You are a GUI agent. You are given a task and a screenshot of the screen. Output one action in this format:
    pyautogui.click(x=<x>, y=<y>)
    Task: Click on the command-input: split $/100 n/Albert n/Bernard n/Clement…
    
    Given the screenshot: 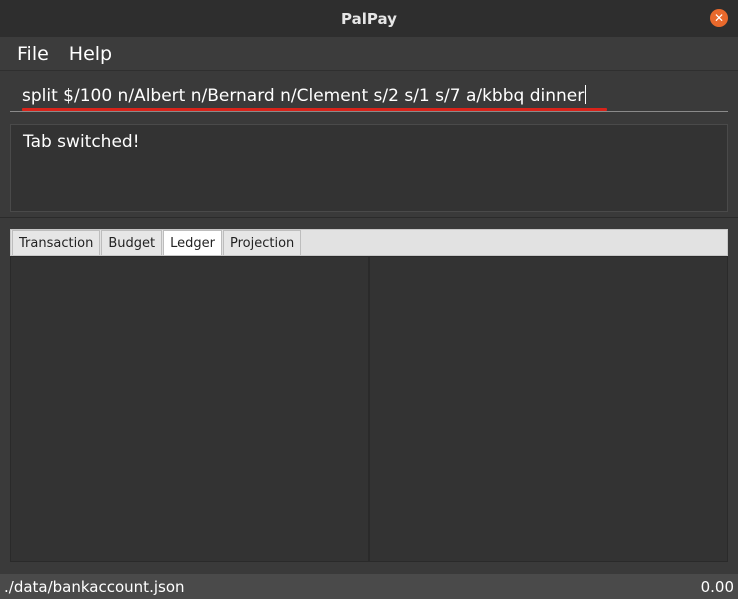 What is the action you would take?
    pyautogui.click(x=369, y=96)
    